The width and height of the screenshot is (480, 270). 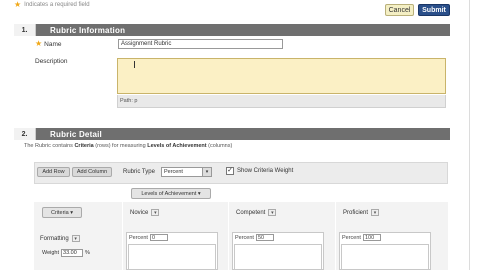 I want to click on show-criteria-weight-label: Show Criteria Weight, so click(x=265, y=171).